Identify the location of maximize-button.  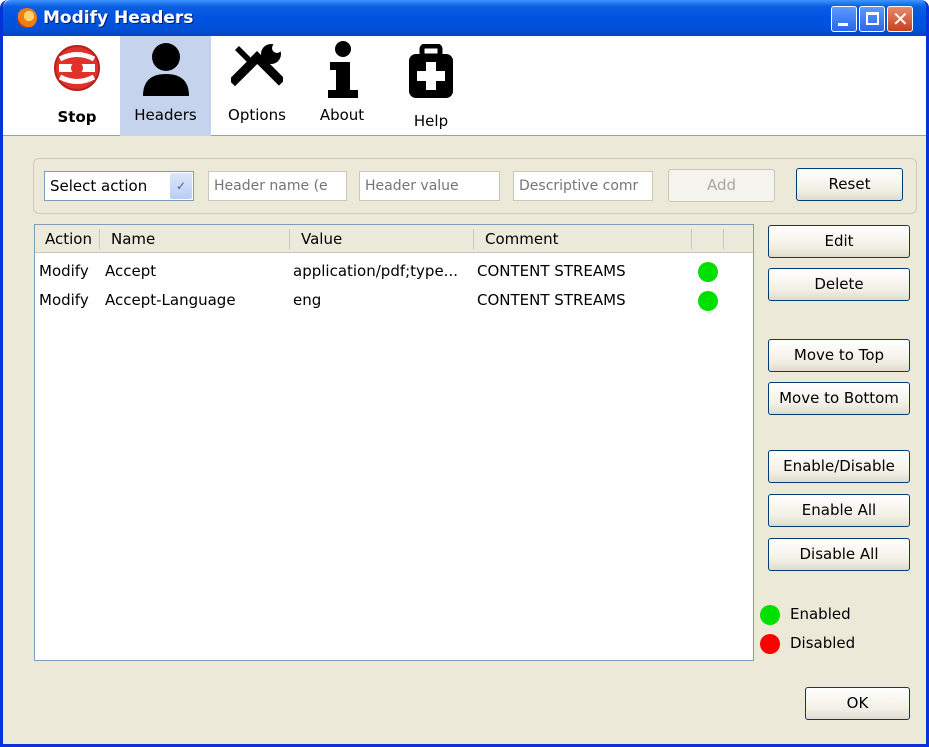
(872, 19).